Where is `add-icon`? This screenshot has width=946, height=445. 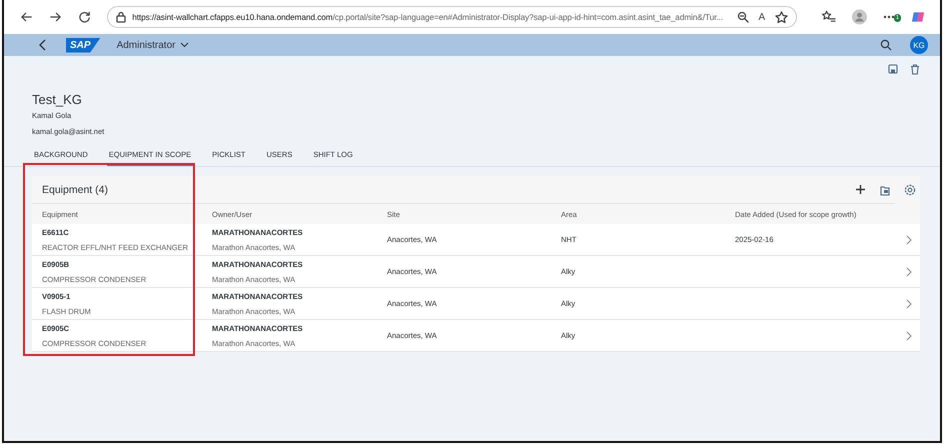
add-icon is located at coordinates (860, 189).